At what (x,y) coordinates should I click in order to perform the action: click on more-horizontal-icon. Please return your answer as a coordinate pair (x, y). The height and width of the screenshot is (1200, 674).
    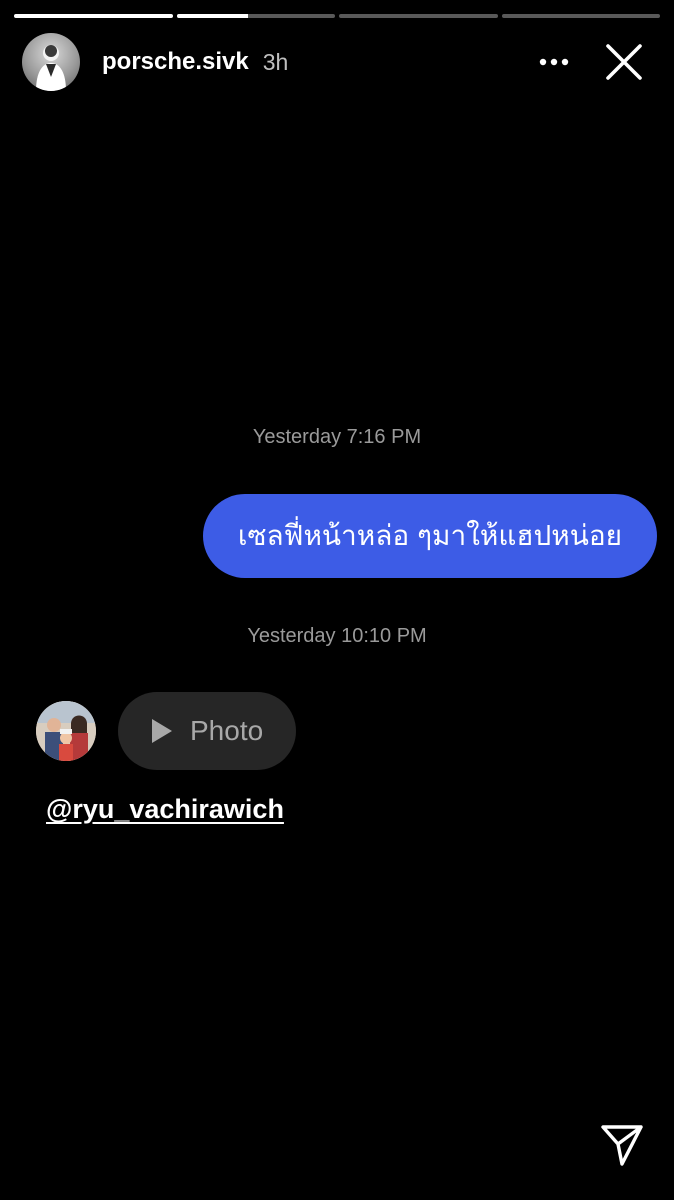
    Looking at the image, I should click on (554, 62).